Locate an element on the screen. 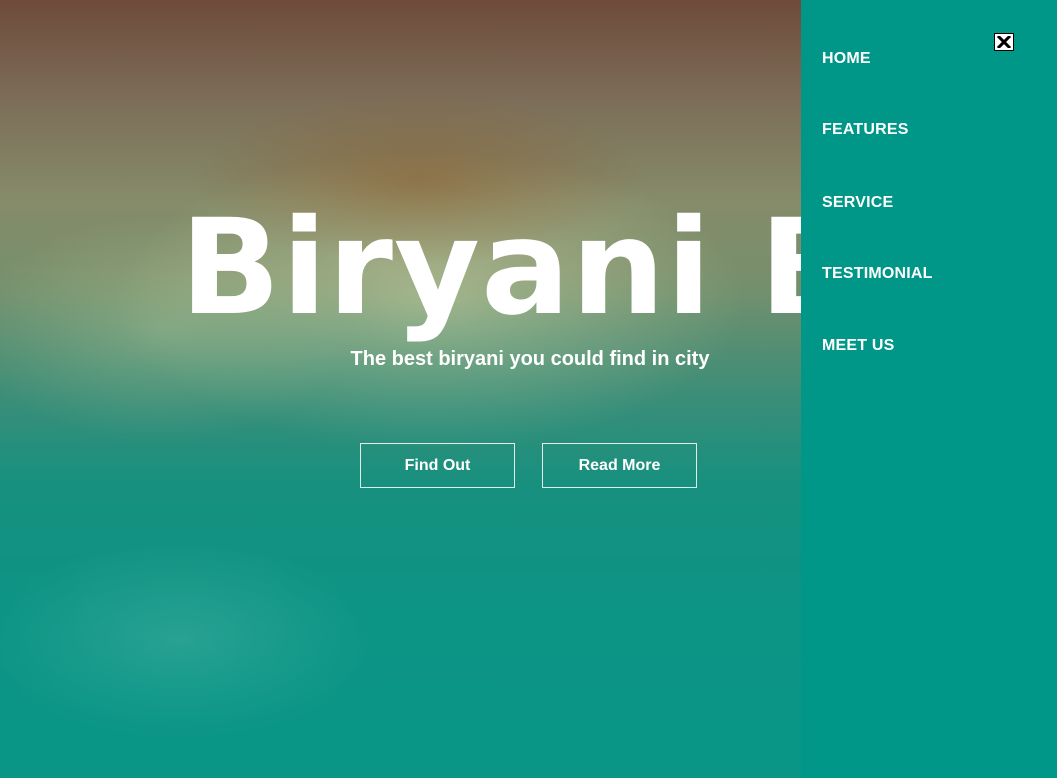  nav-item-meet-us: MEET US is located at coordinates (858, 346).